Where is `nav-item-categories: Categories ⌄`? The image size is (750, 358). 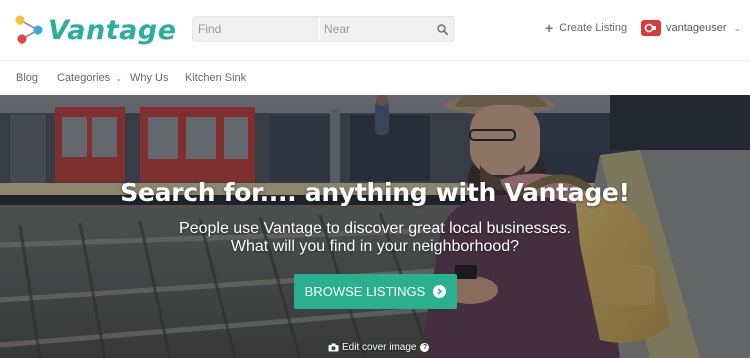
nav-item-categories: Categories ⌄ is located at coordinates (89, 78).